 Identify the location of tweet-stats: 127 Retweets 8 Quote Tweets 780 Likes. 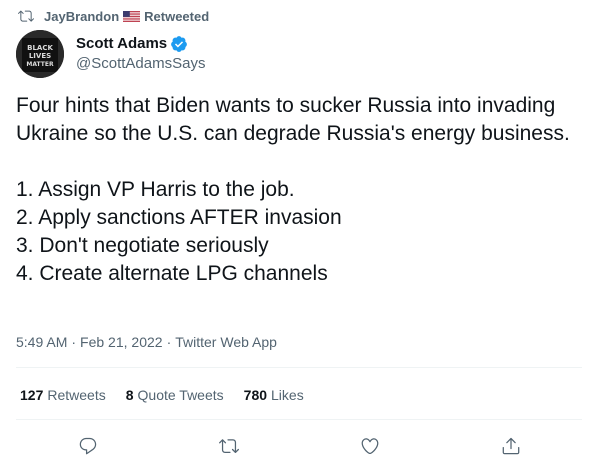
(172, 395).